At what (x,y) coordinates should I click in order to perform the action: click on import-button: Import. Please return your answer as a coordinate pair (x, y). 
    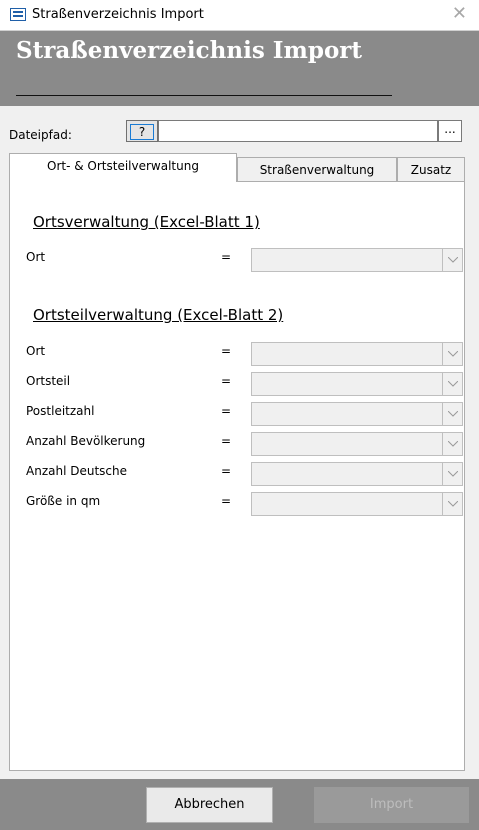
    Looking at the image, I should click on (391, 805).